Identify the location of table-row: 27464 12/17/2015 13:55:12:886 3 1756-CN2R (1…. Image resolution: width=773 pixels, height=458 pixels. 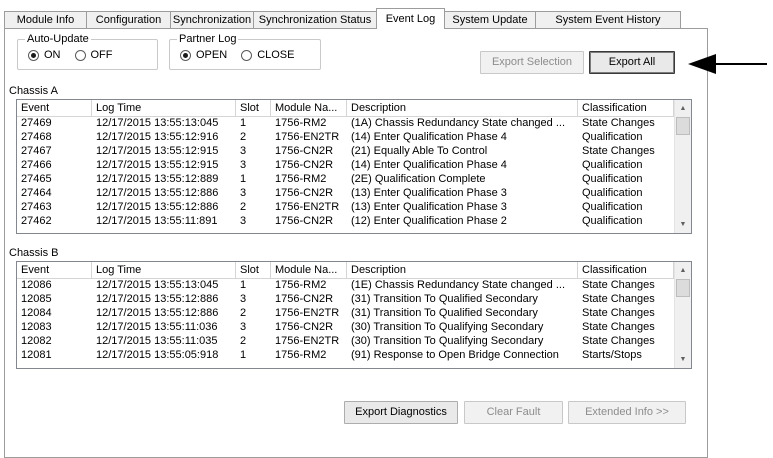
(345, 193).